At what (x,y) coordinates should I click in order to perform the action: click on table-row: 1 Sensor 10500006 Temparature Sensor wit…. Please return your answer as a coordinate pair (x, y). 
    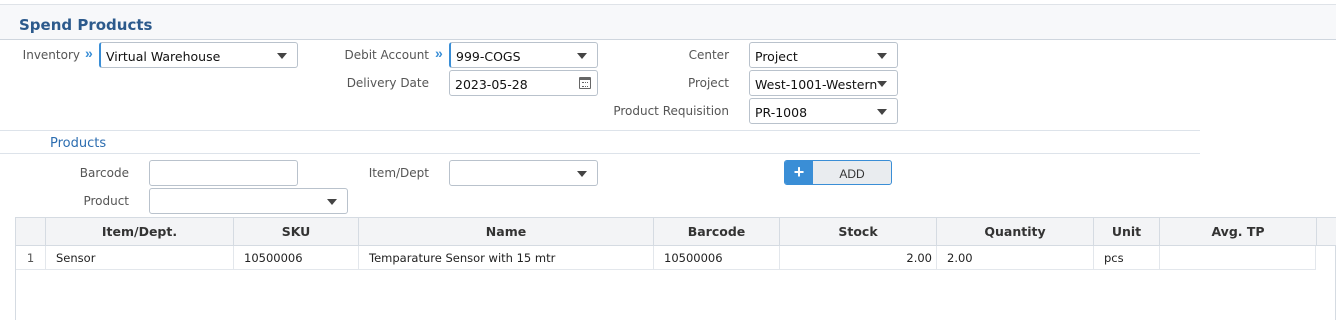
    Looking at the image, I should click on (666, 258).